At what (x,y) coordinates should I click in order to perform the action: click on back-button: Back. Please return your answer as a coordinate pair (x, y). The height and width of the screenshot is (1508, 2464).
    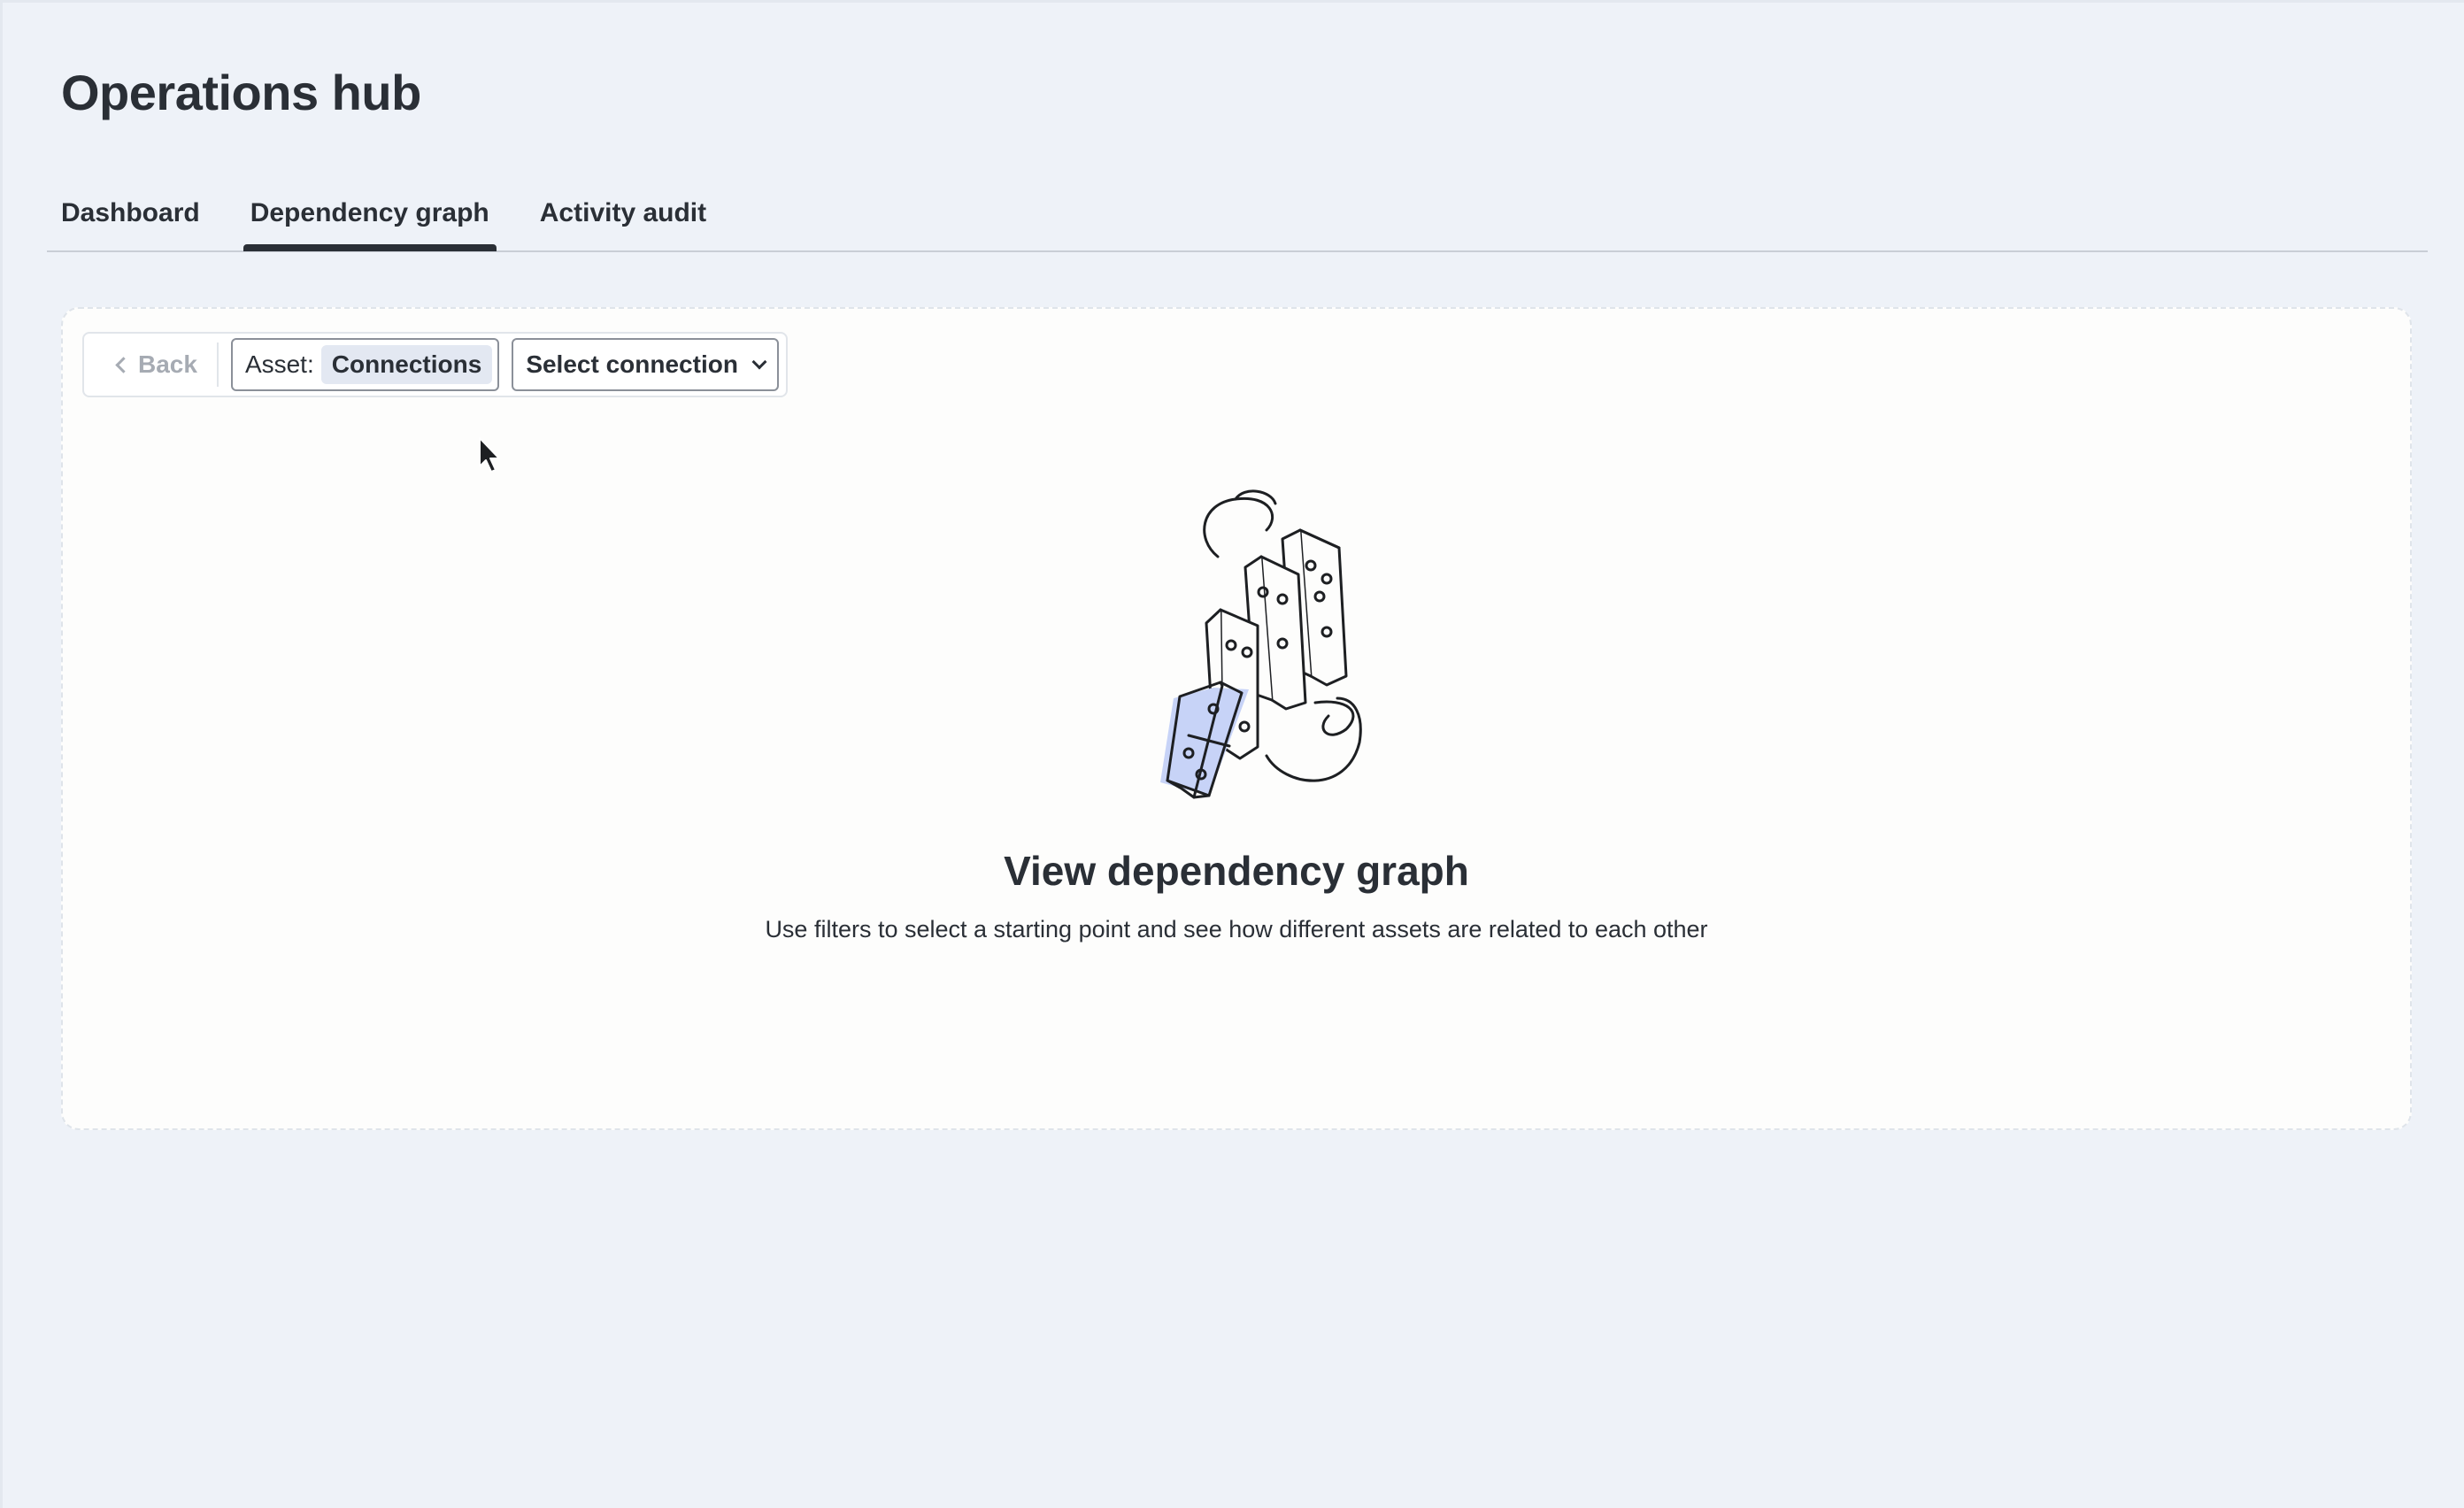
    Looking at the image, I should click on (162, 364).